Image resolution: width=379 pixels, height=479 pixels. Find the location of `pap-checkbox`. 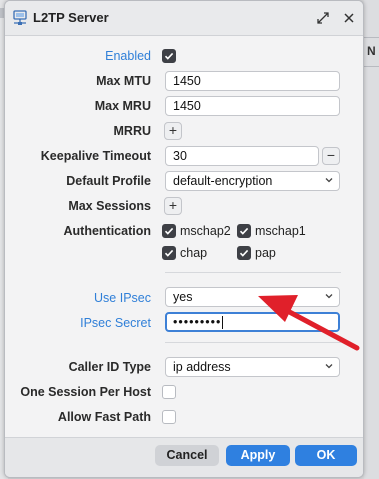

pap-checkbox is located at coordinates (244, 253).